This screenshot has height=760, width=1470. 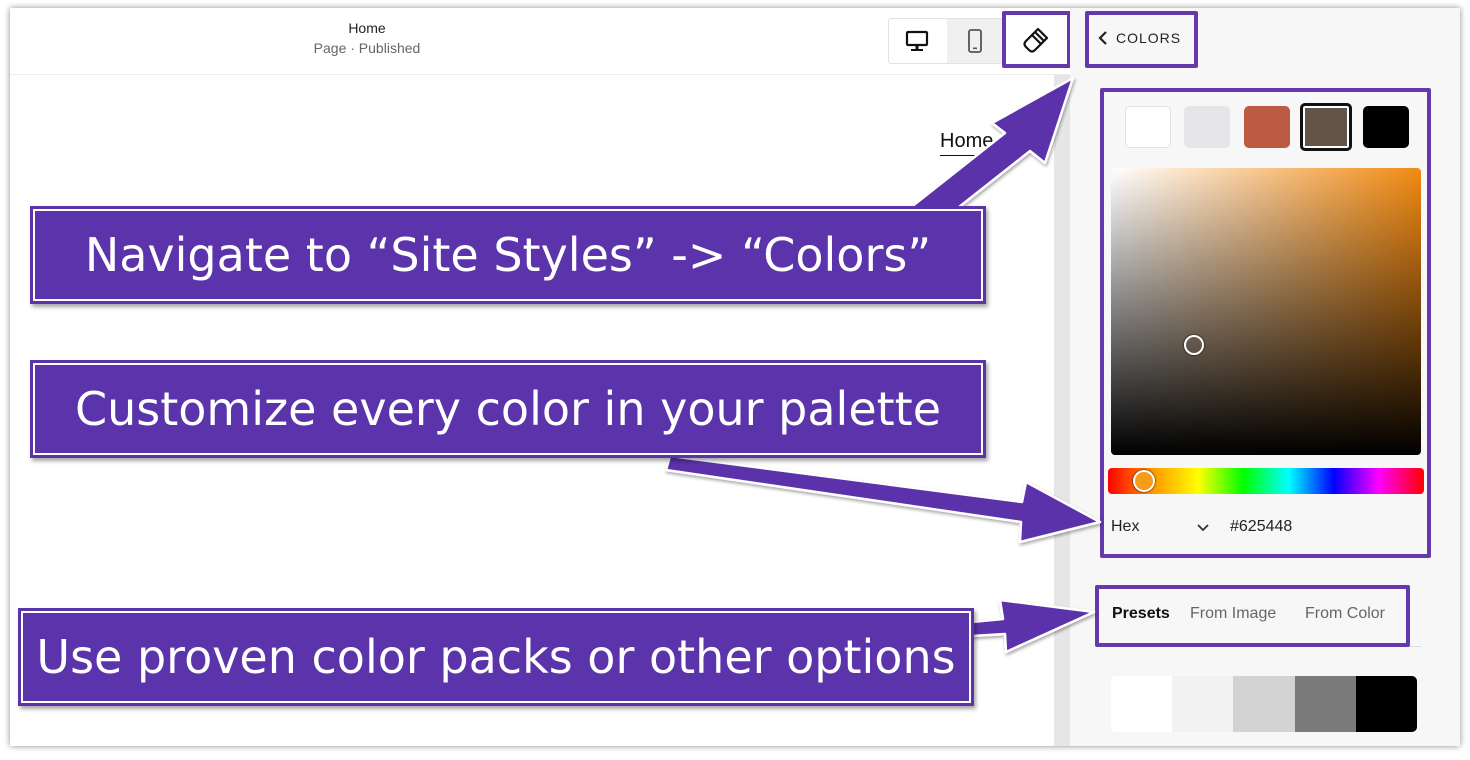 I want to click on arrow-to-presets, so click(x=1033, y=626).